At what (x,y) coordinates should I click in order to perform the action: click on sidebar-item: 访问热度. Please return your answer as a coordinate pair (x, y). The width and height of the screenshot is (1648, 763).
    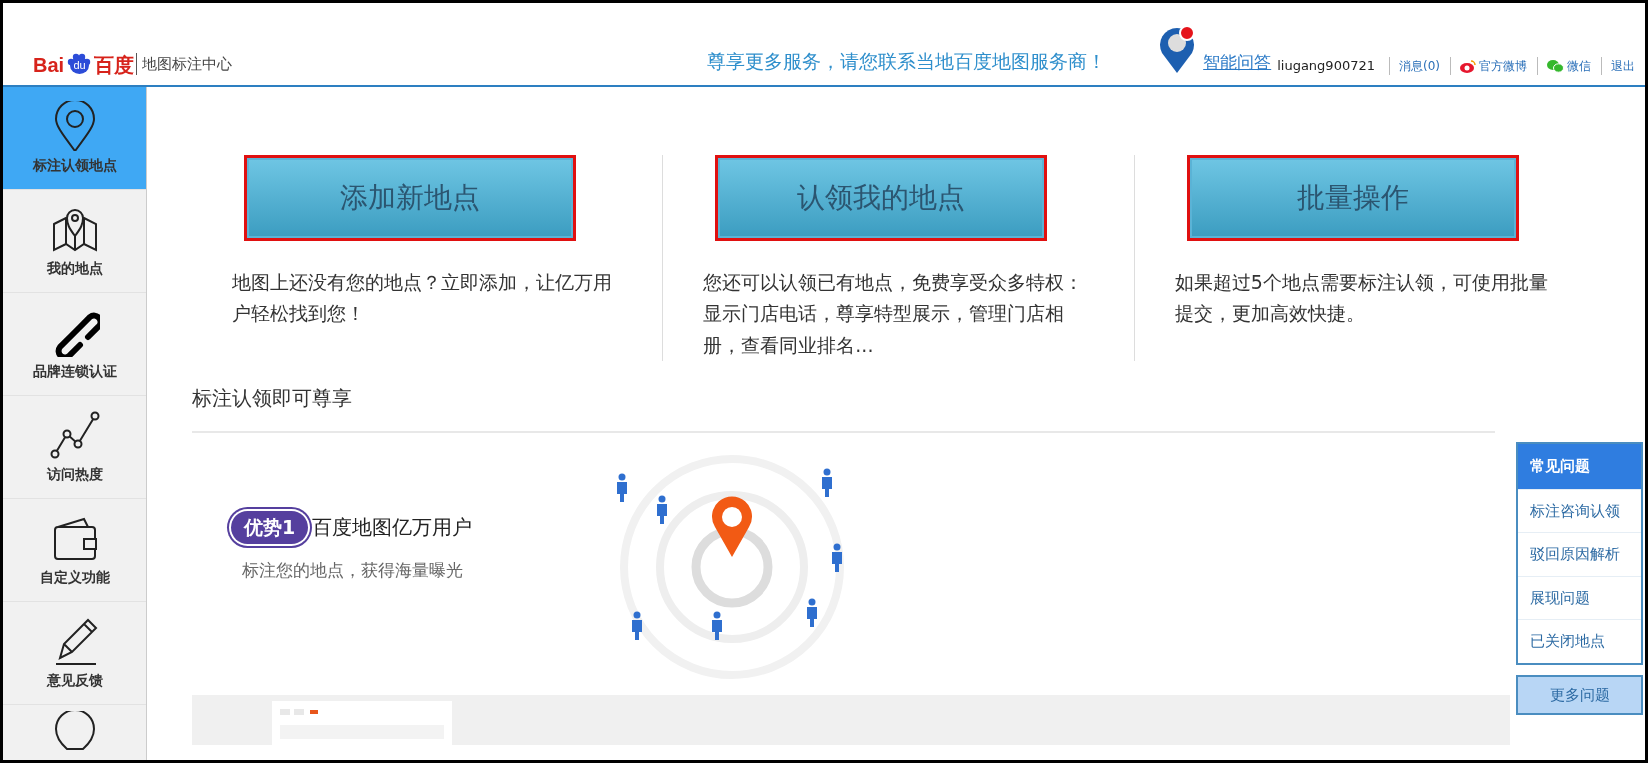
    Looking at the image, I should click on (74, 447).